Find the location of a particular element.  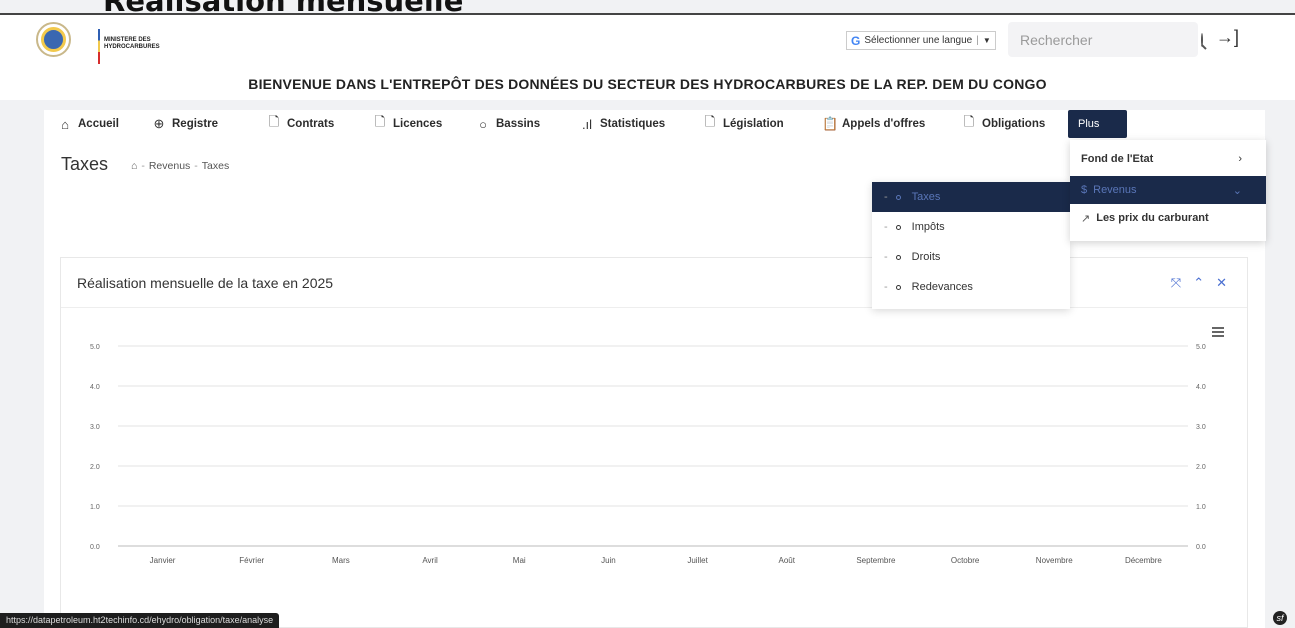

breadcrumb: ⌂ - Revenus - Taxes is located at coordinates (180, 166).